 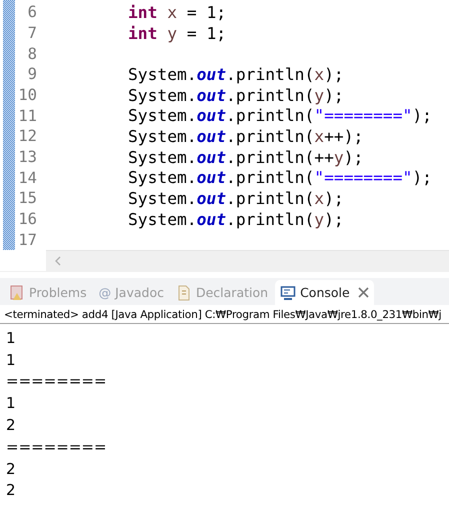 I want to click on line-number: 10, so click(x=27, y=95).